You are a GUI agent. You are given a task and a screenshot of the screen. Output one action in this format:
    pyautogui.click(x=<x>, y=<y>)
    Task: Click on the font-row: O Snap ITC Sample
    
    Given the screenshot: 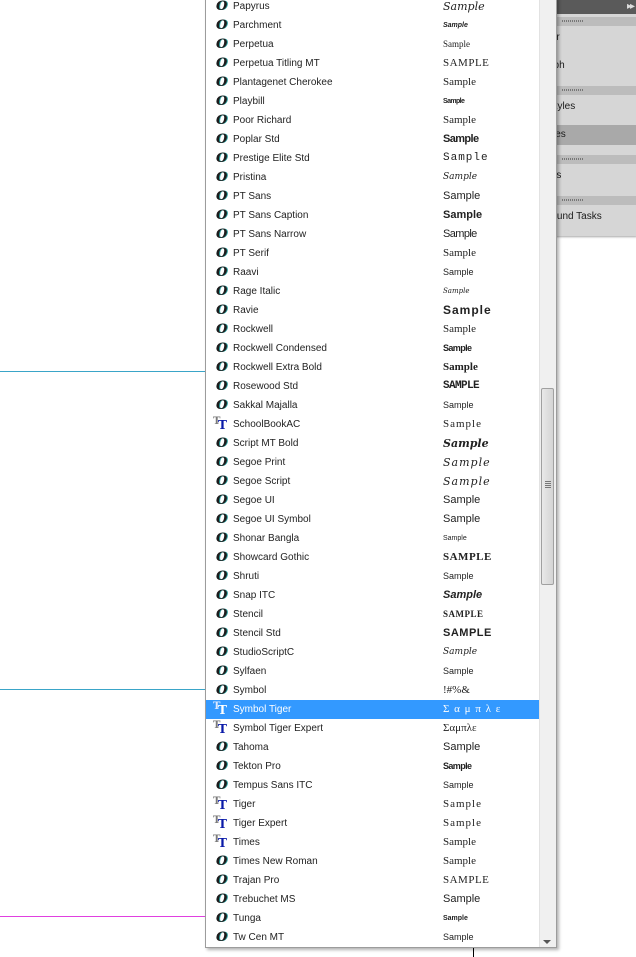 What is the action you would take?
    pyautogui.click(x=372, y=595)
    